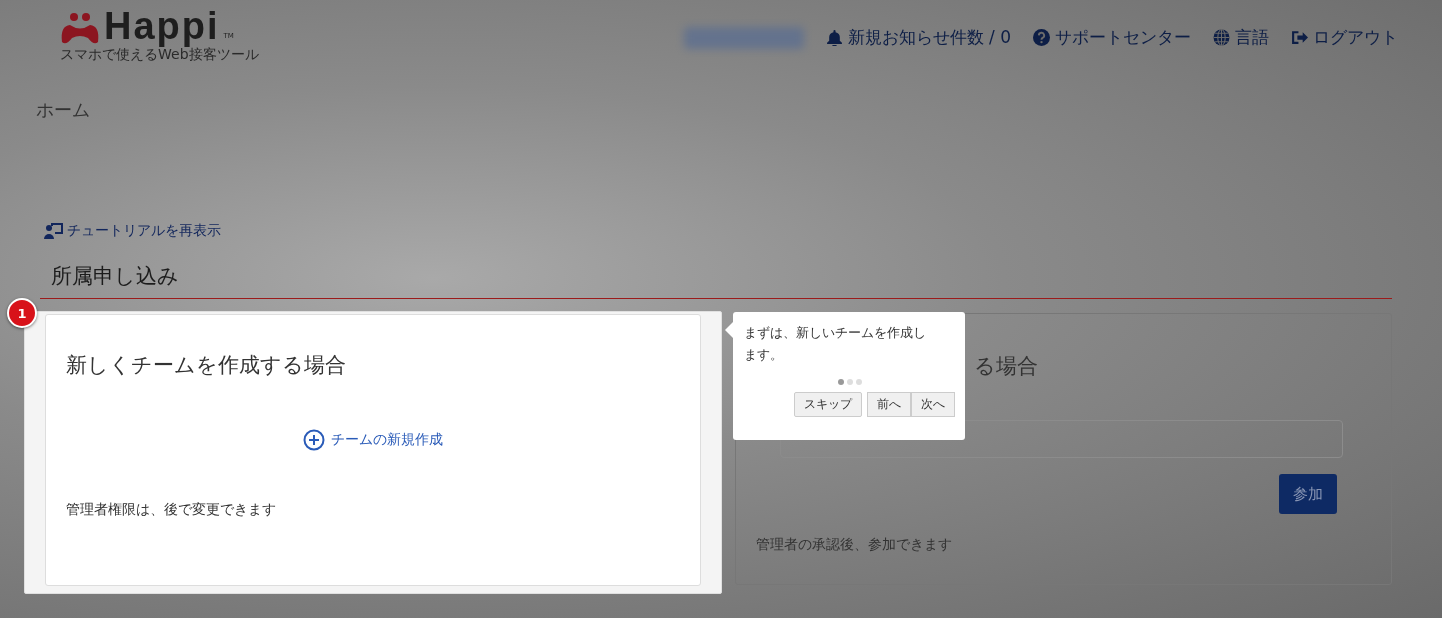 The image size is (1442, 618). Describe the element at coordinates (918, 37) in the screenshot. I see `nav-link: 新規お知らせ件数 / 0` at that location.